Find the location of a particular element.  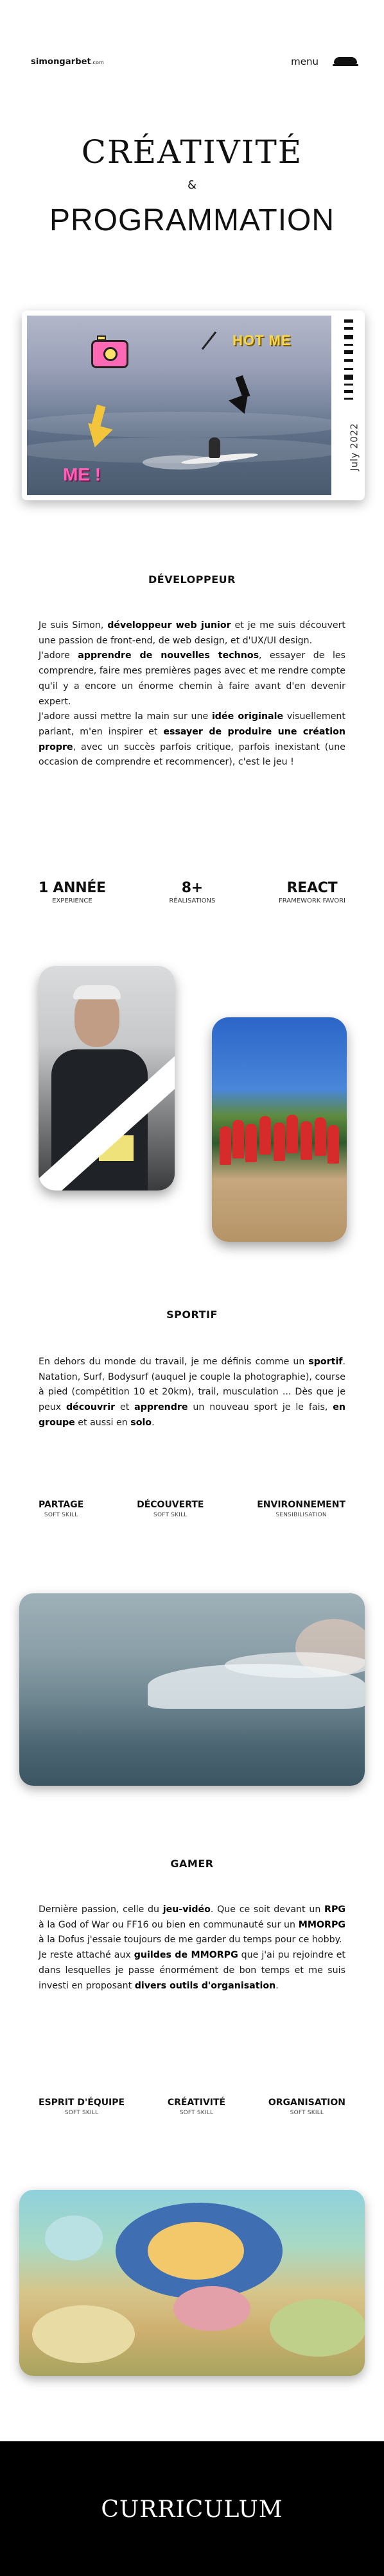

skill-esprit-equipe: ESPRIT D'ÉQUIPE SOFT SKILL is located at coordinates (82, 2106).